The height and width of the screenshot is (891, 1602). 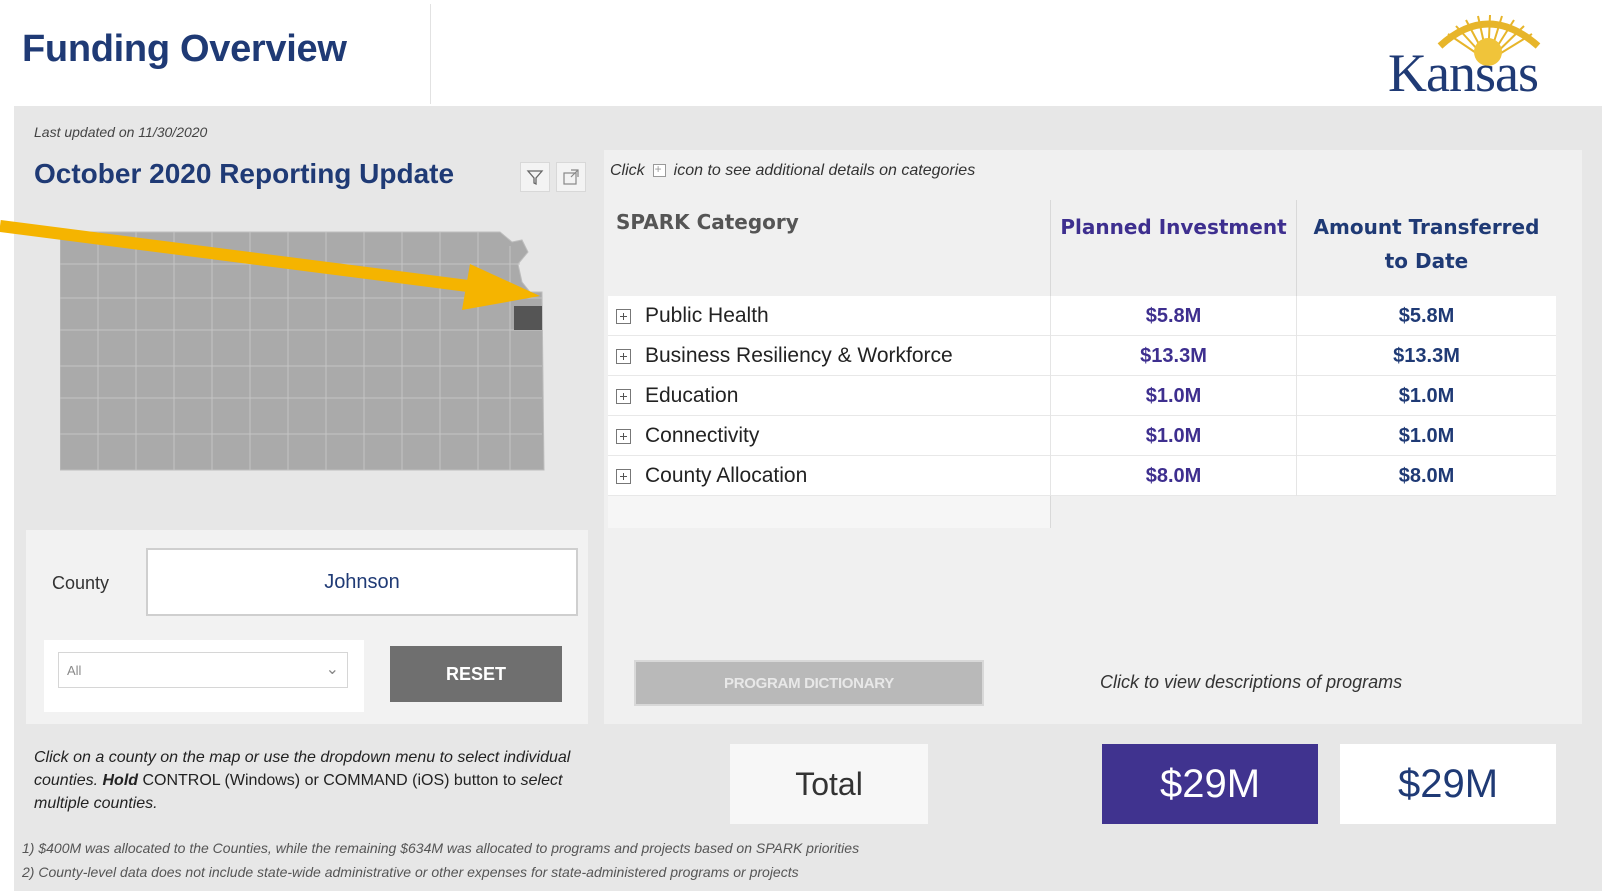 What do you see at coordinates (1173, 316) in the screenshot?
I see `row-planned: $5.8M` at bounding box center [1173, 316].